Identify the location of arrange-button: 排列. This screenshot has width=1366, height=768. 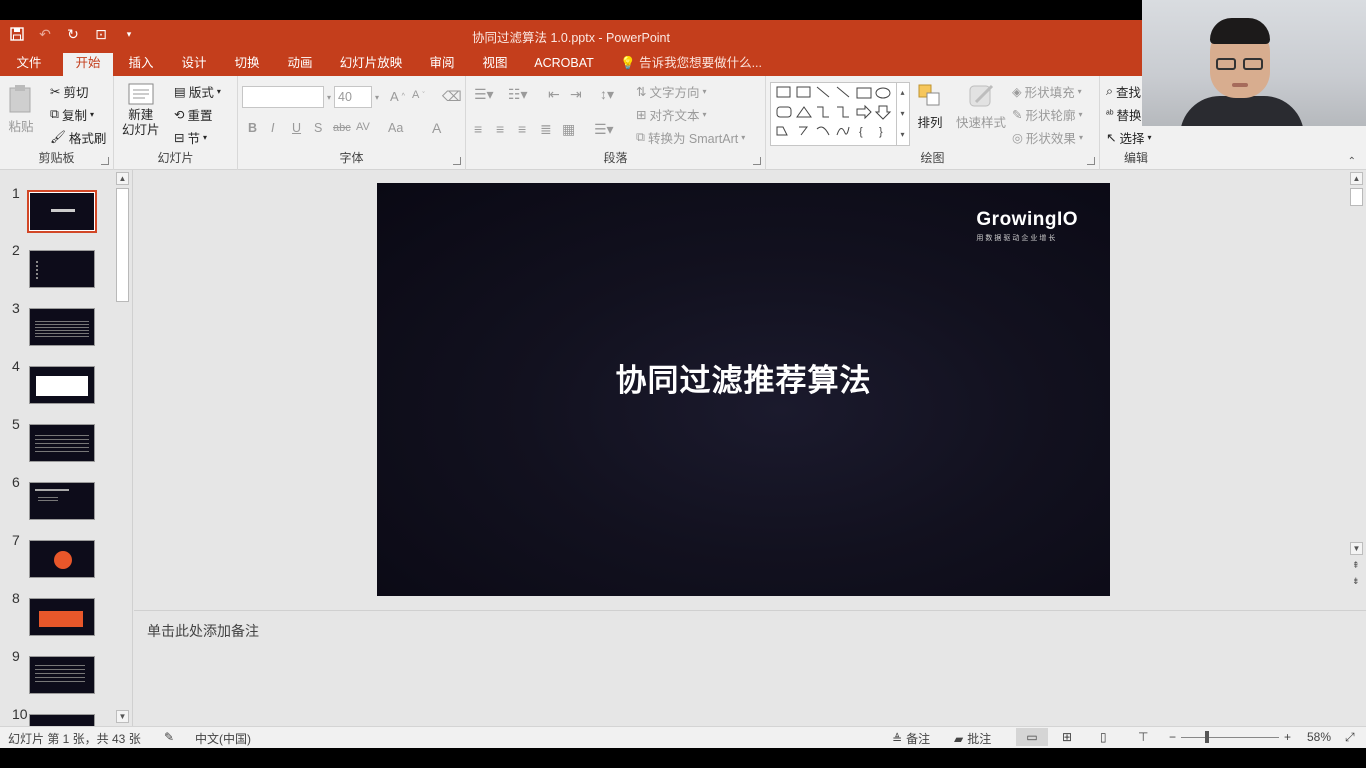
(930, 106).